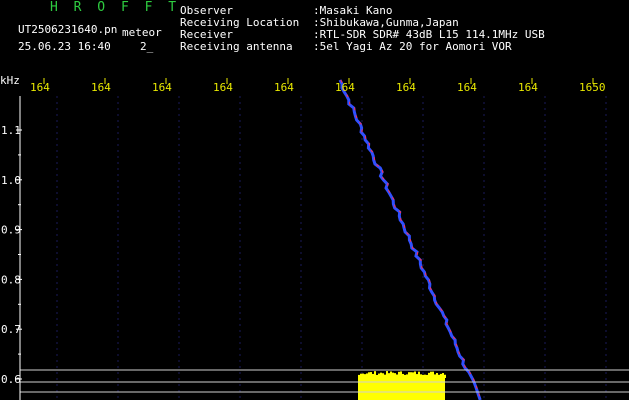 The image size is (629, 400). I want to click on noise-band, so click(402, 385).